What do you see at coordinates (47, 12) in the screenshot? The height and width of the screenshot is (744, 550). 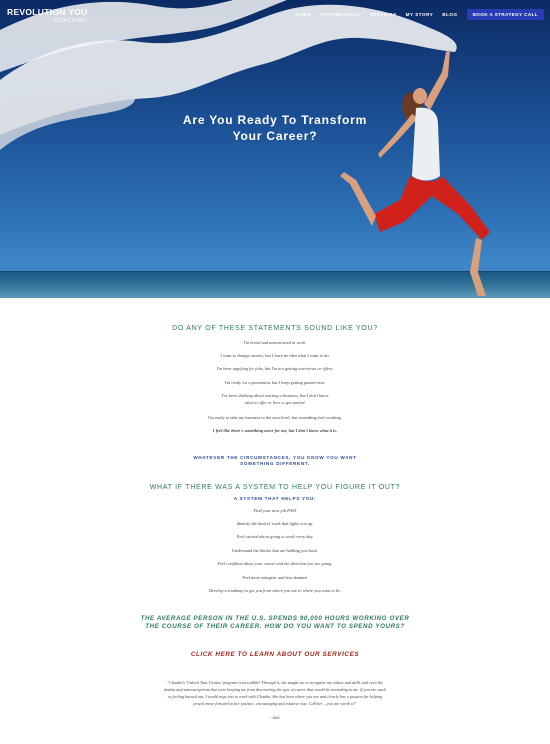 I see `logo-main-text: REVOLUTION YOU` at bounding box center [47, 12].